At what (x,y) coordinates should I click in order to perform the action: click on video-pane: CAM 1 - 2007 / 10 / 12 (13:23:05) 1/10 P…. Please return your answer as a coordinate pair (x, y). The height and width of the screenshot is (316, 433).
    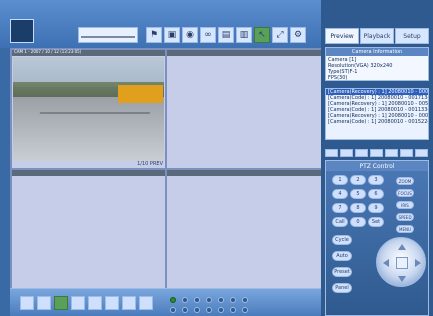
    Looking at the image, I should click on (88, 109).